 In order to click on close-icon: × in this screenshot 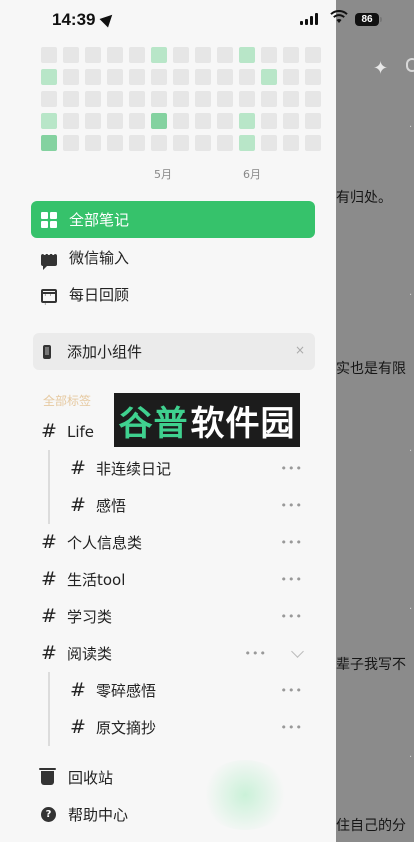, I will do `click(300, 350)`.